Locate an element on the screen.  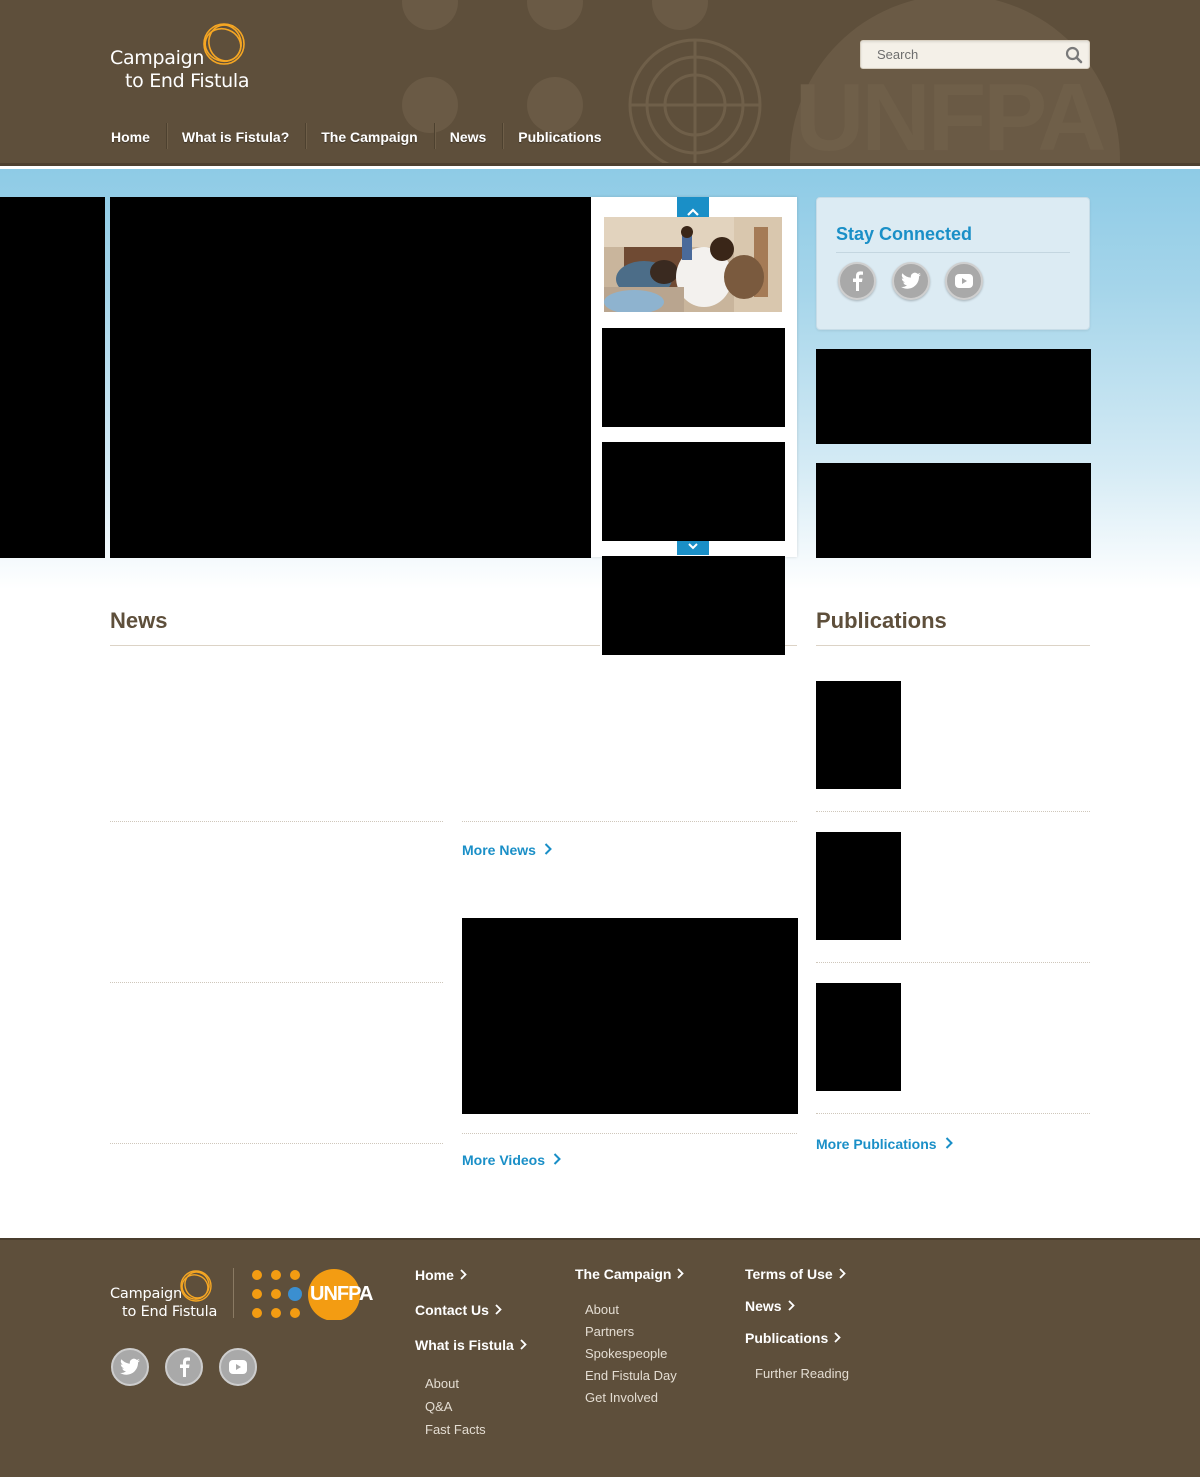
news-title-divider is located at coordinates (355, 645).